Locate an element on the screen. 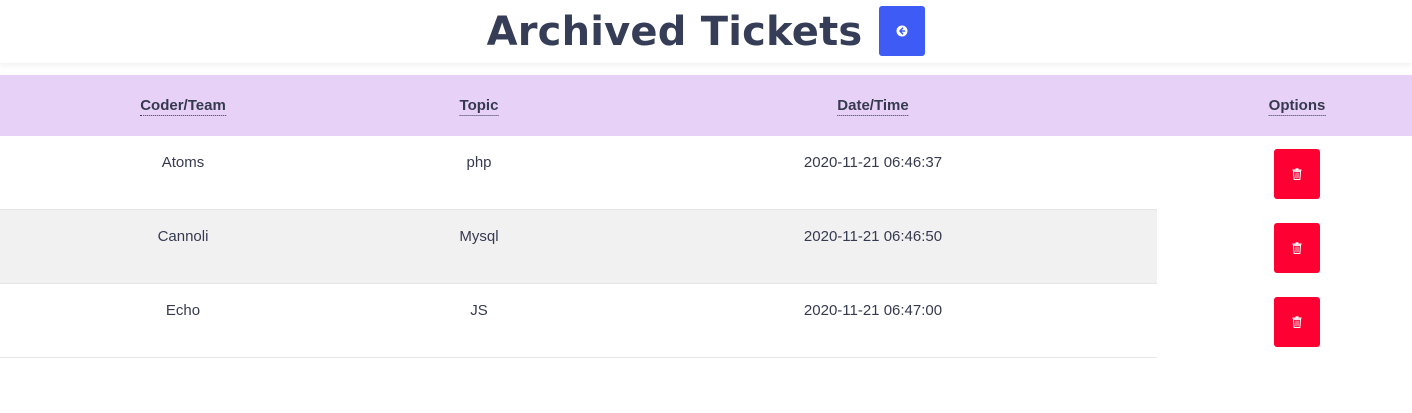 The image size is (1412, 413). cell-datetime: 2020-11-21 06:46:50 is located at coordinates (873, 236).